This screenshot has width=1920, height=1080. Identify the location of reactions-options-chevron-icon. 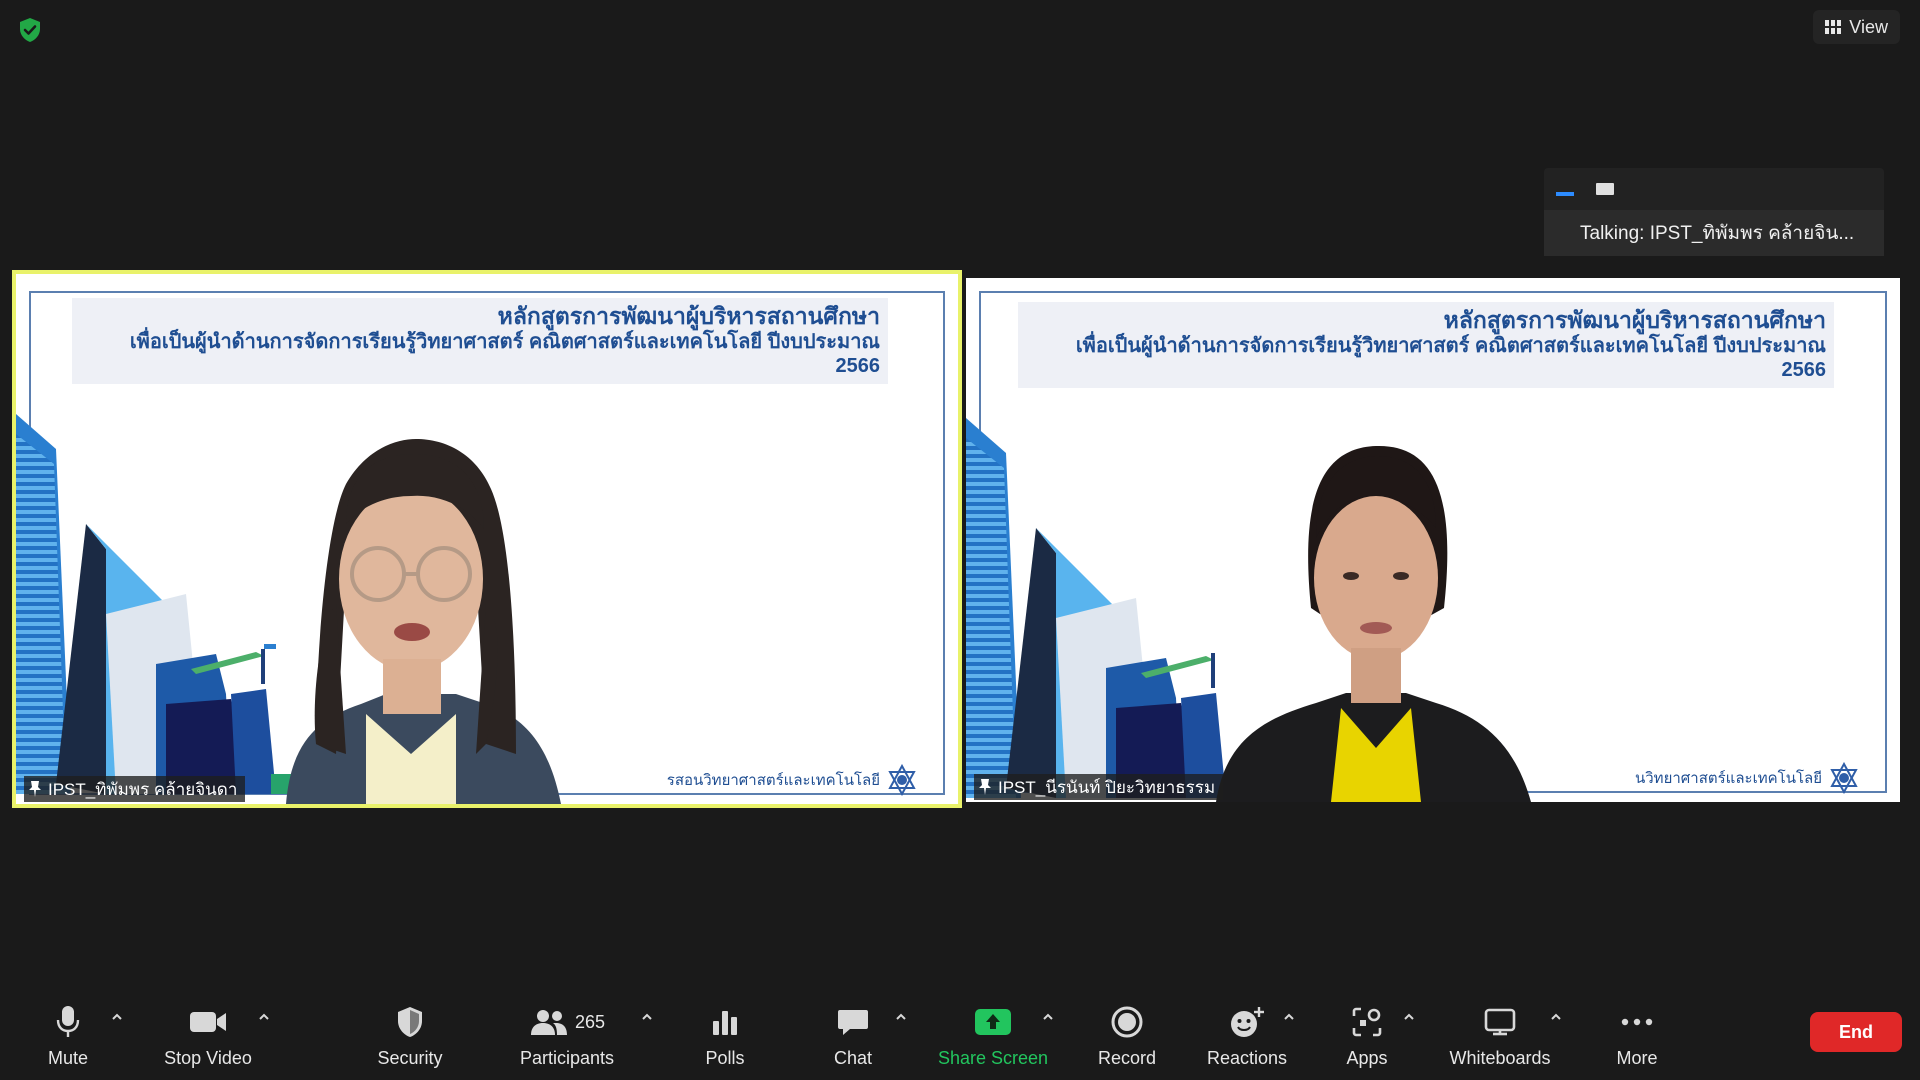
(1289, 1017).